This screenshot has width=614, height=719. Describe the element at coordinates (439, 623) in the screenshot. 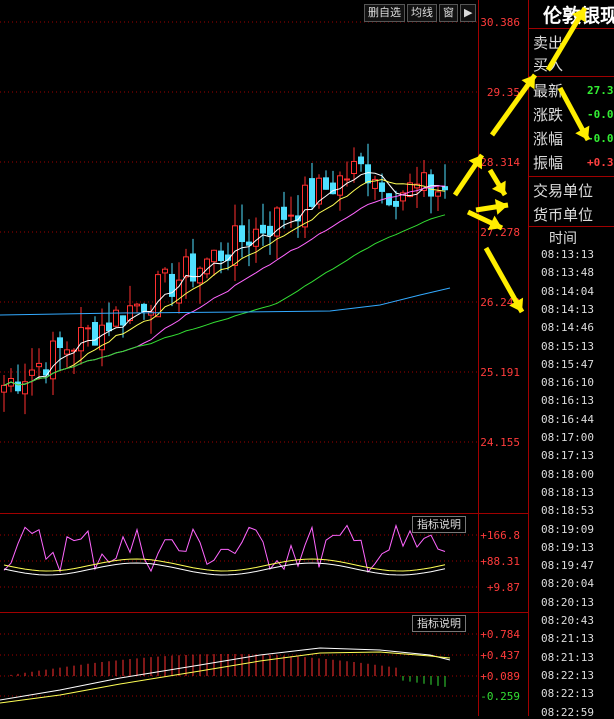

I see `indicator2-help-button: 指标说明` at that location.